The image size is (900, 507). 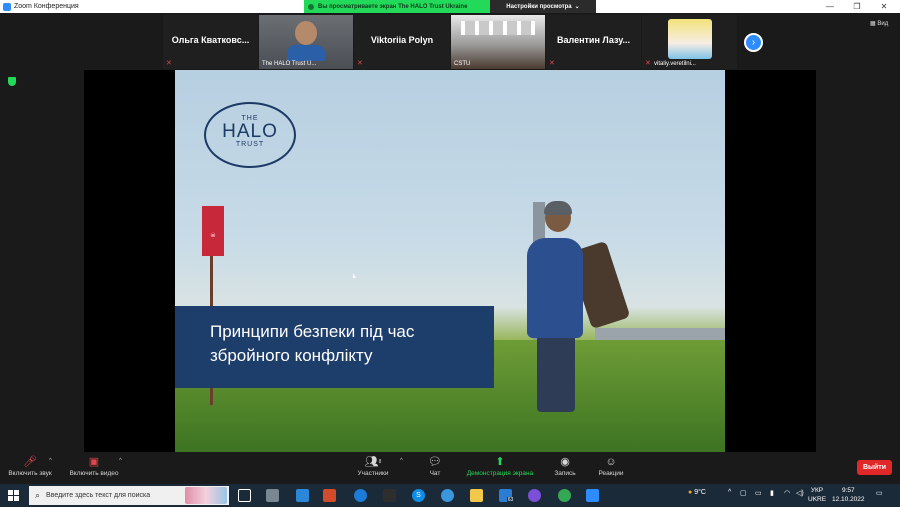 I want to click on mine-warning-sign-icon: ☠, so click(x=213, y=231).